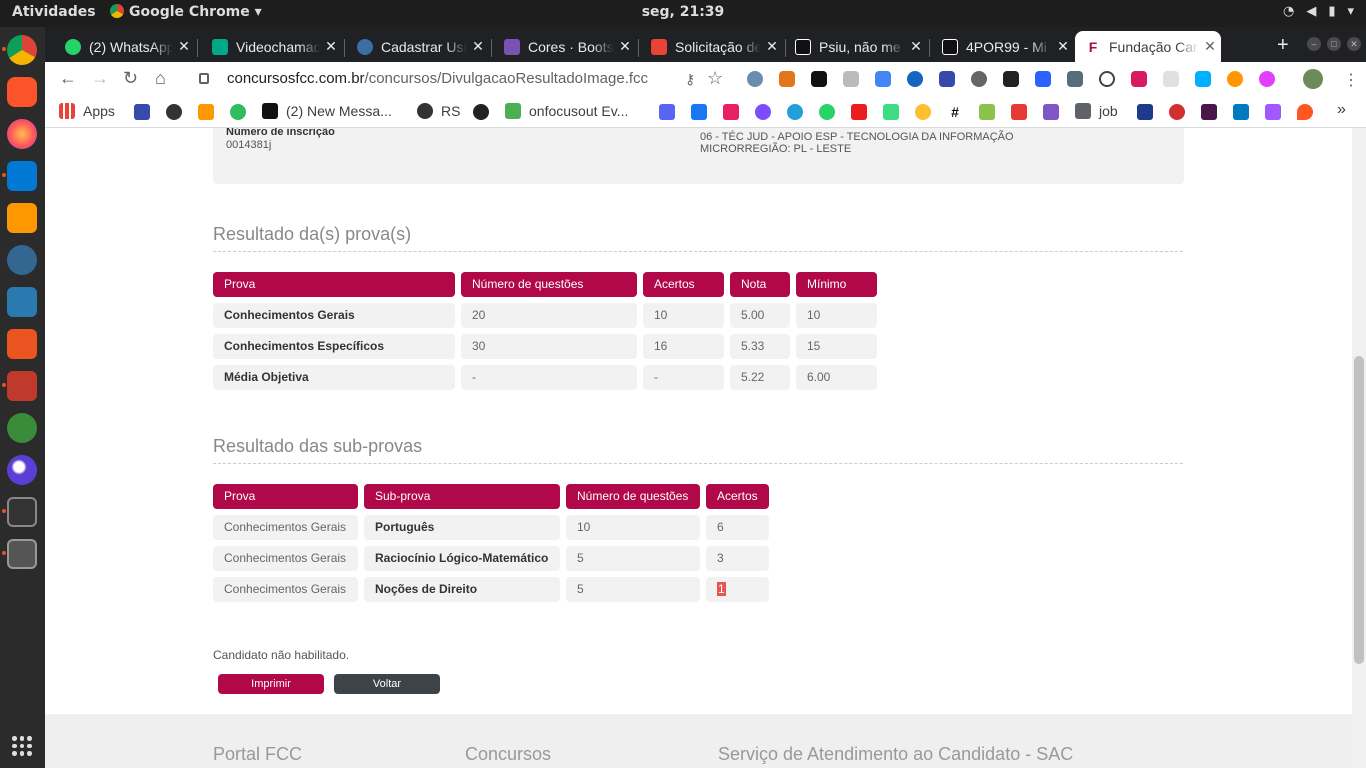 The image size is (1366, 768). What do you see at coordinates (690, 79) in the screenshot?
I see `key-icon: ⚷` at bounding box center [690, 79].